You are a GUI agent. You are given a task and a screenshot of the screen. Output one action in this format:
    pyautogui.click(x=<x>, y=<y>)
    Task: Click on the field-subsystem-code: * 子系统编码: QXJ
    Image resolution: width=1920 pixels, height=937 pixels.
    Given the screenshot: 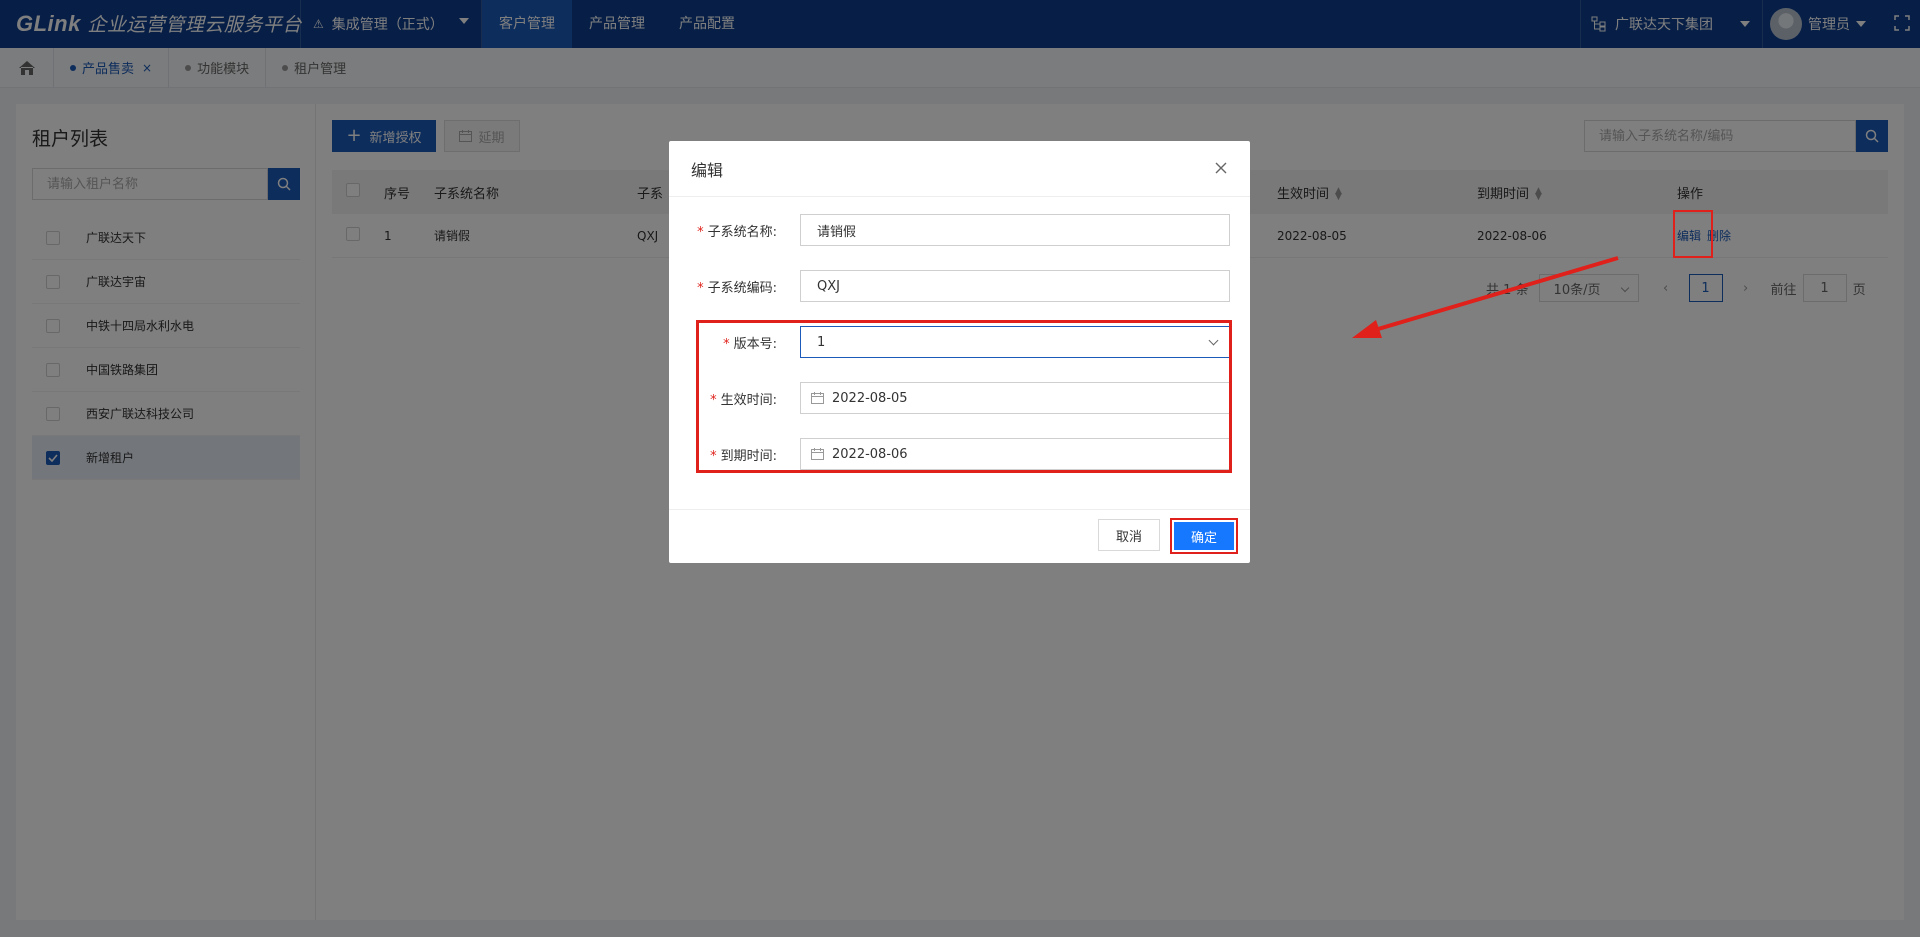 What is the action you would take?
    pyautogui.click(x=959, y=286)
    